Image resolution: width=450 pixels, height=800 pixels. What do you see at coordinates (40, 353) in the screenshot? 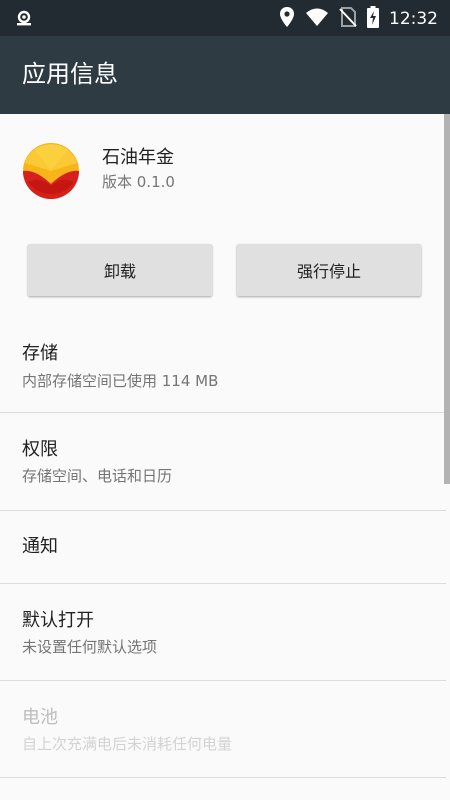
I see `settings-item-title: 存储` at bounding box center [40, 353].